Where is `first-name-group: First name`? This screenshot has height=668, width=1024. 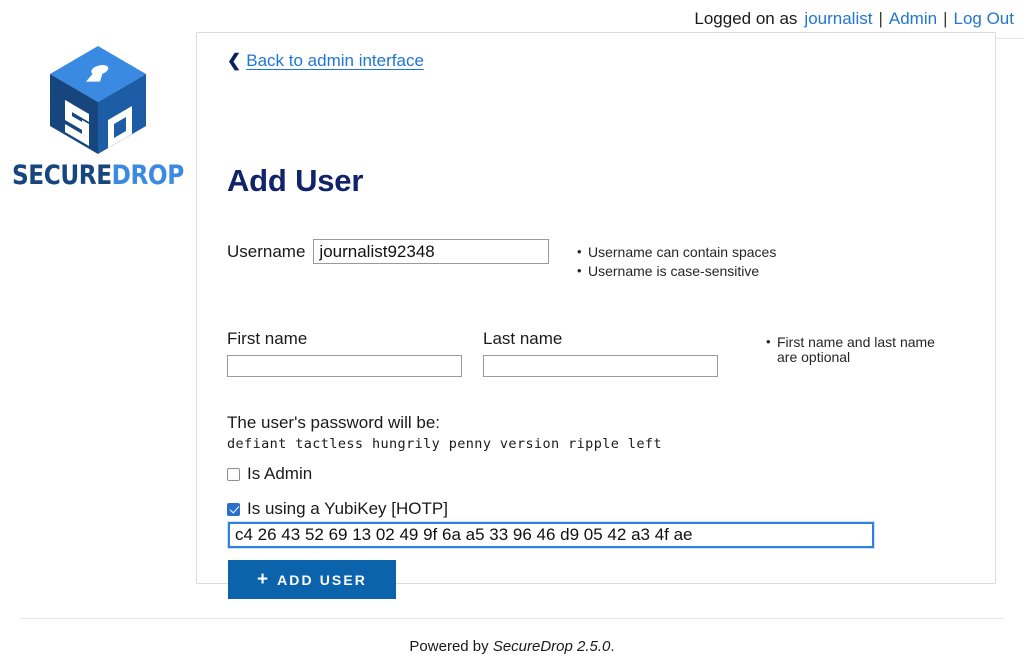 first-name-group: First name is located at coordinates (344, 353).